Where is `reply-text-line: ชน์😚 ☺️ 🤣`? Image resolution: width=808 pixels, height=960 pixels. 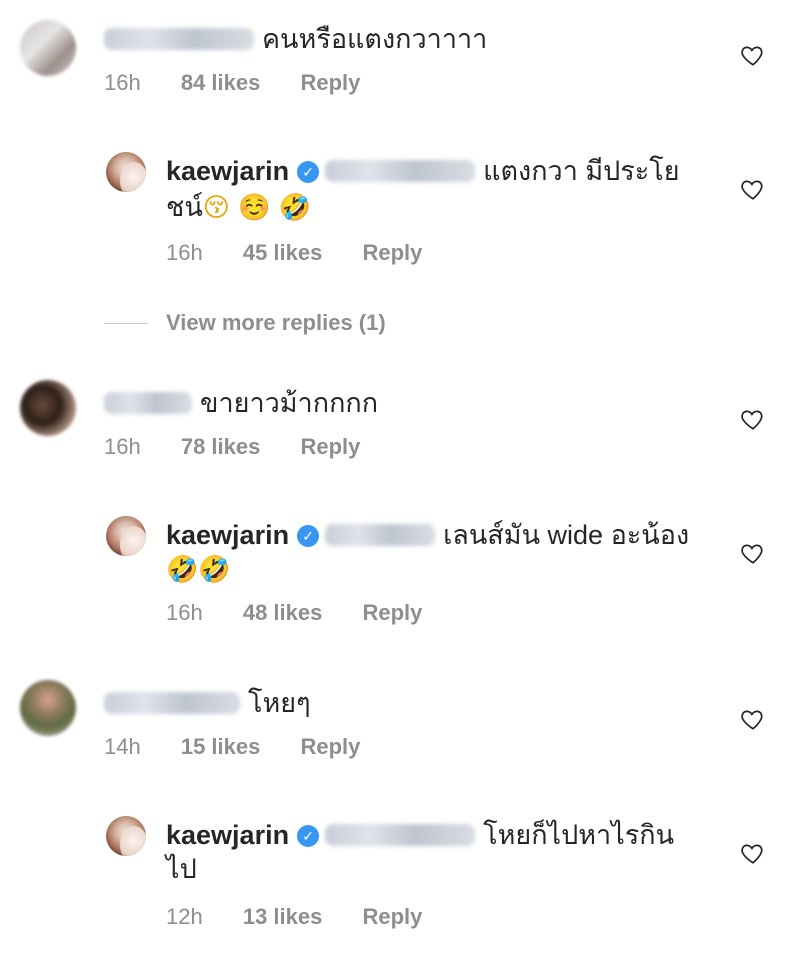 reply-text-line: ชน์😚 ☺️ 🤣 is located at coordinates (238, 207).